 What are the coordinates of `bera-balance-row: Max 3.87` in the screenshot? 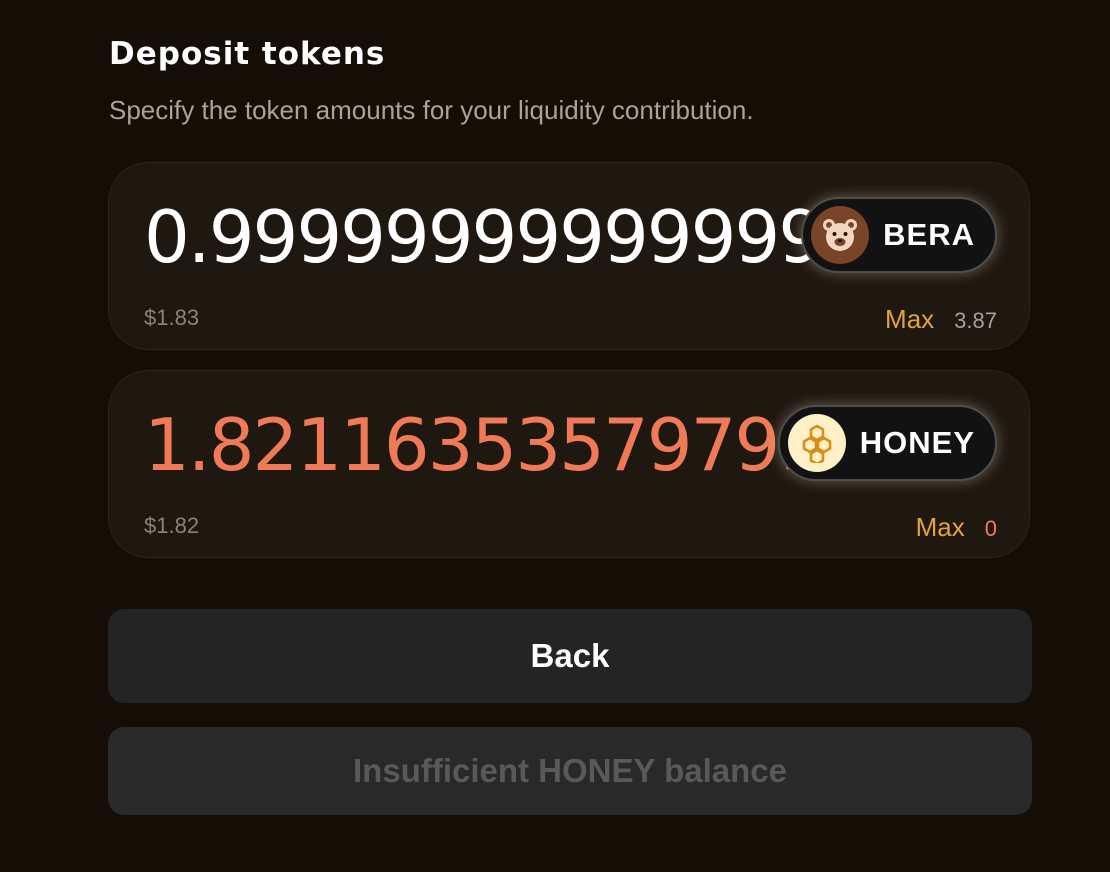 It's located at (941, 319).